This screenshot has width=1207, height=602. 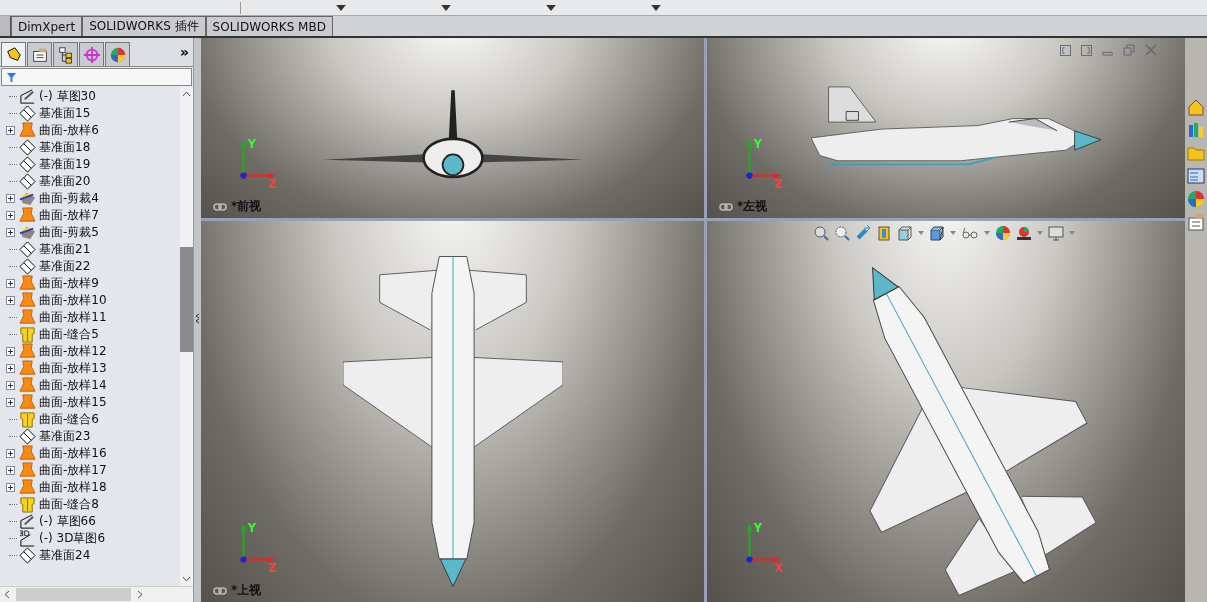 I want to click on appearance-icon, so click(x=1003, y=233).